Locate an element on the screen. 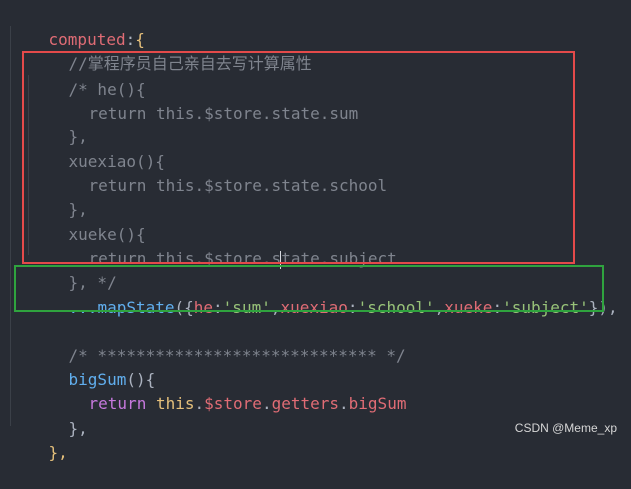 The image size is (631, 489). code-line-comment: //掌程序员自己亲自去写计算属性 is located at coordinates (171, 50).